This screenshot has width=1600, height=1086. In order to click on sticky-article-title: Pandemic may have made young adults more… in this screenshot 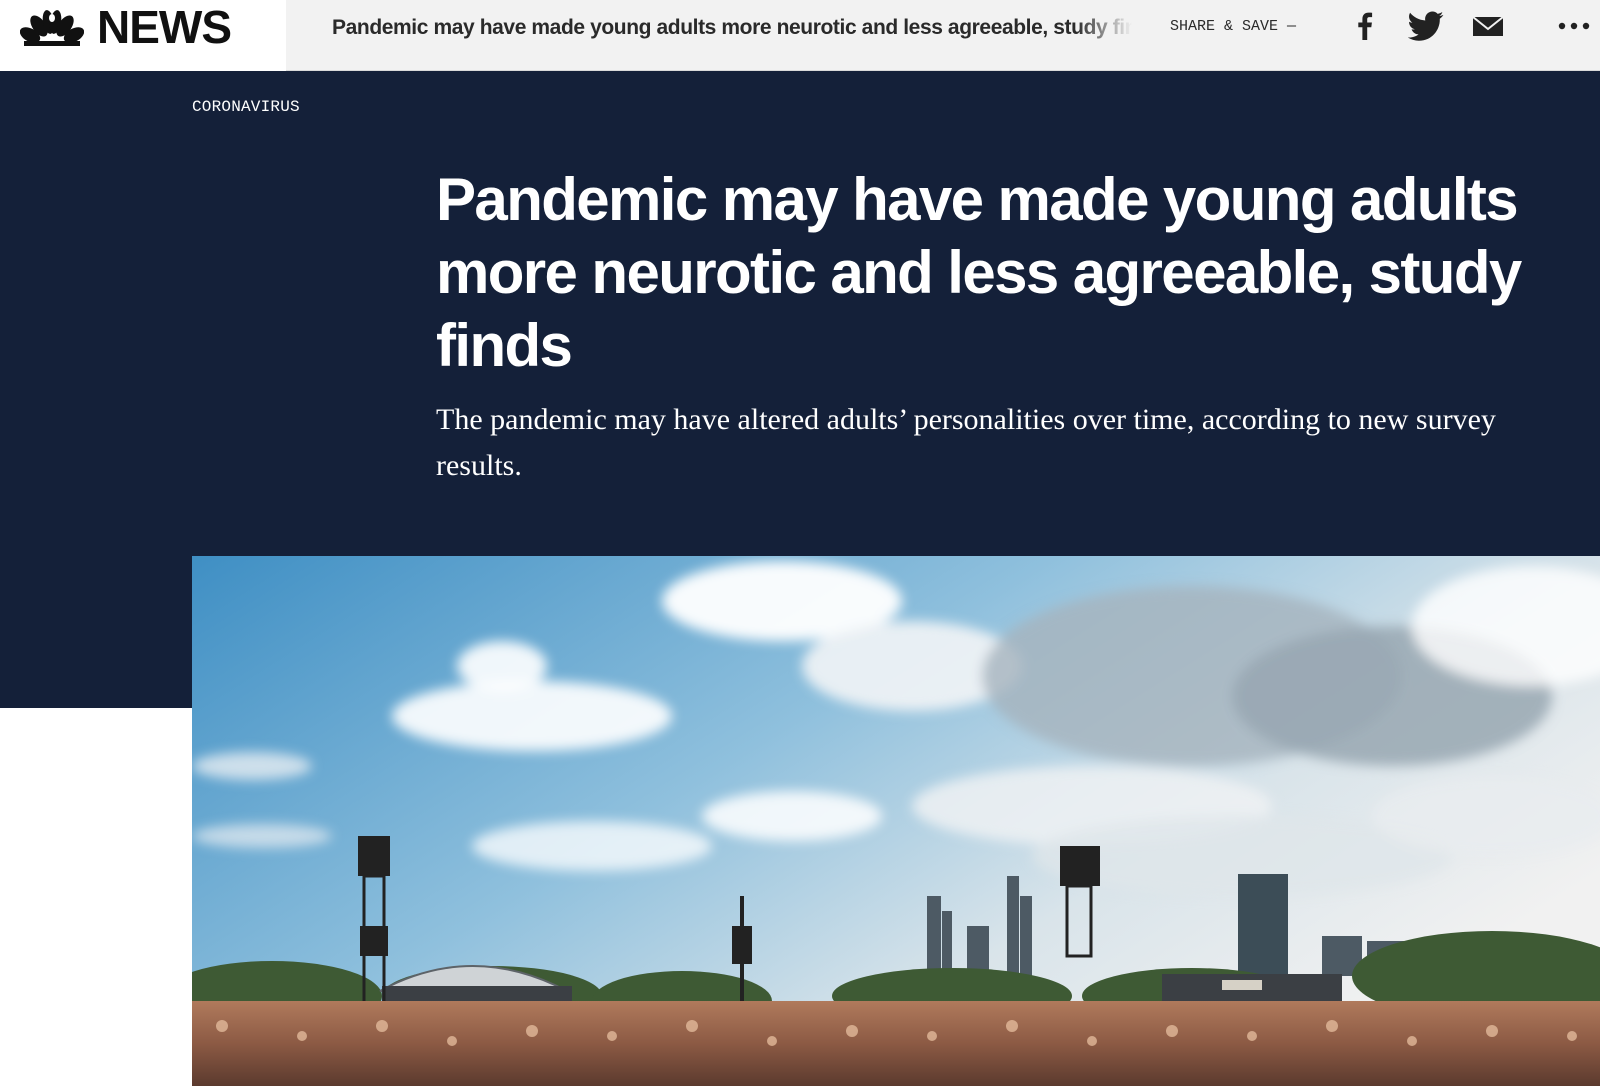, I will do `click(732, 27)`.